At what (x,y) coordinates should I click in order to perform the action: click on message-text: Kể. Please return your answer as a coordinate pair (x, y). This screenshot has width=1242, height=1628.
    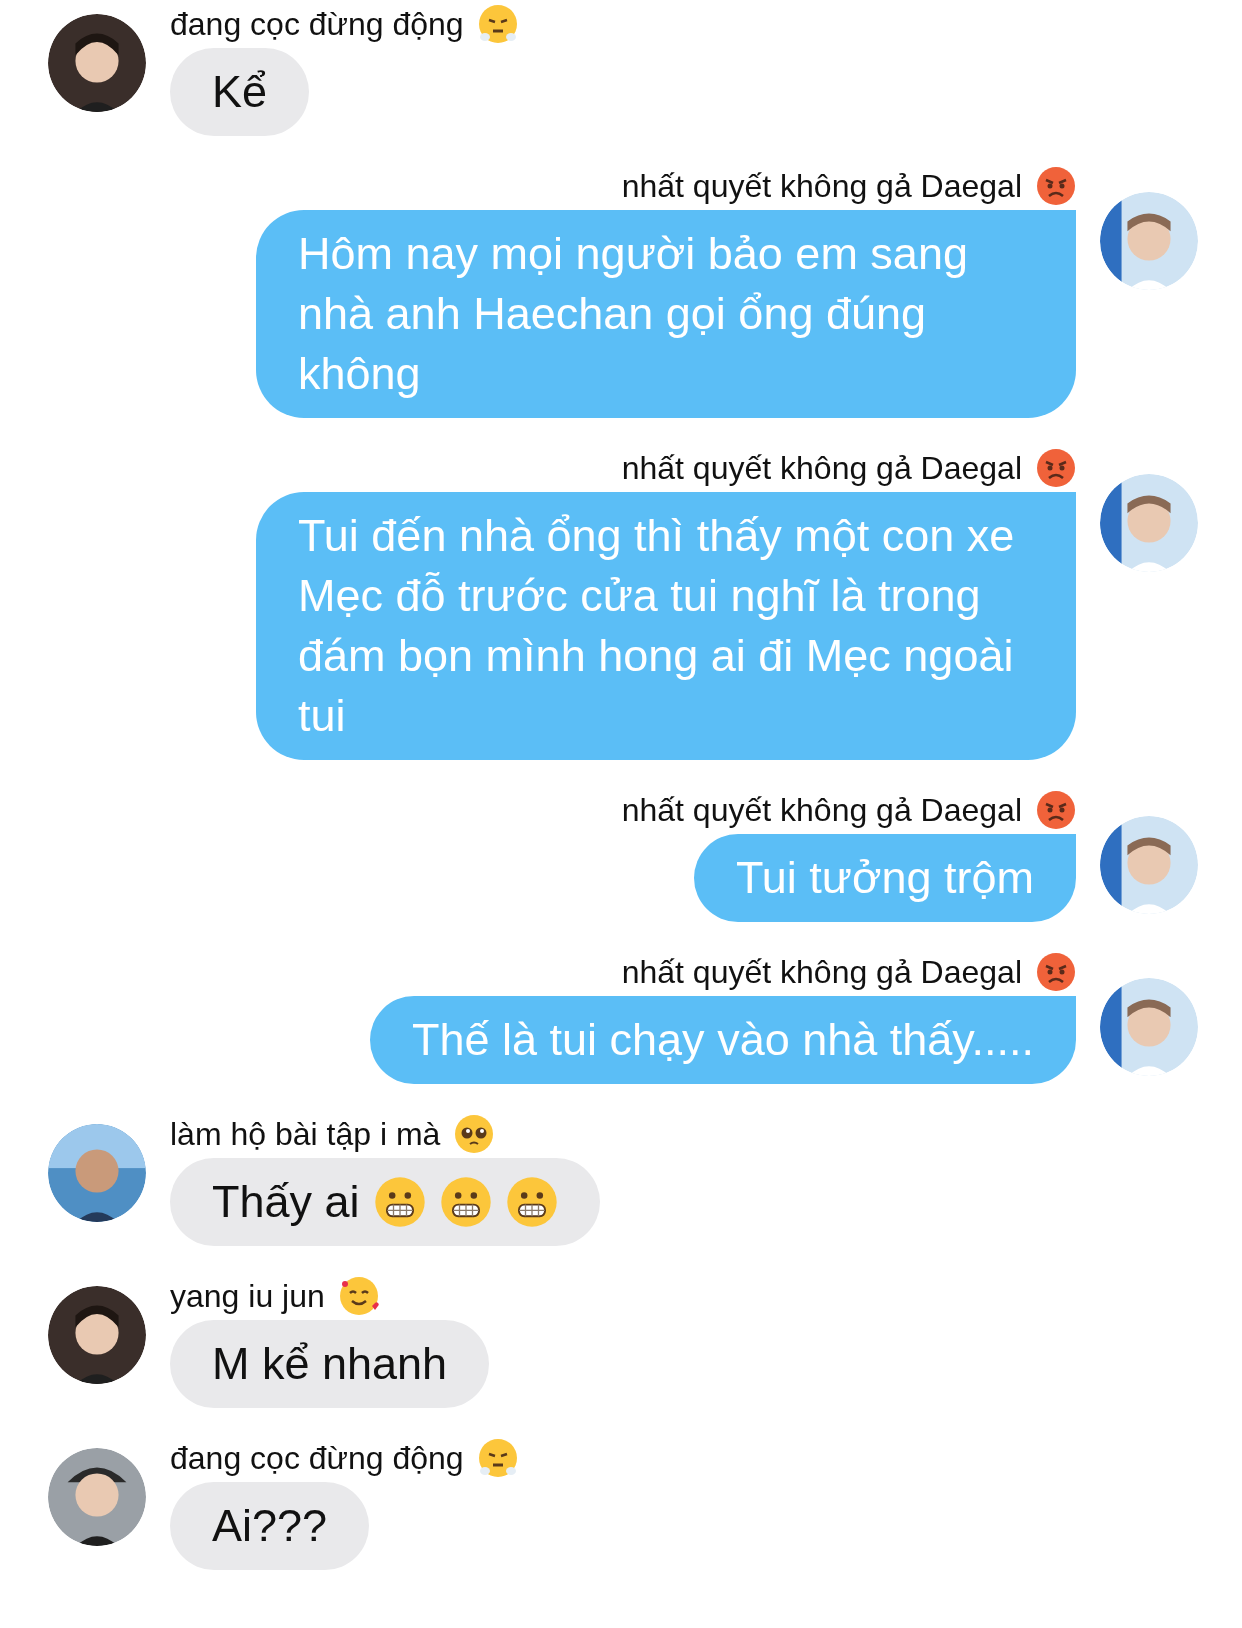
    Looking at the image, I should click on (240, 92).